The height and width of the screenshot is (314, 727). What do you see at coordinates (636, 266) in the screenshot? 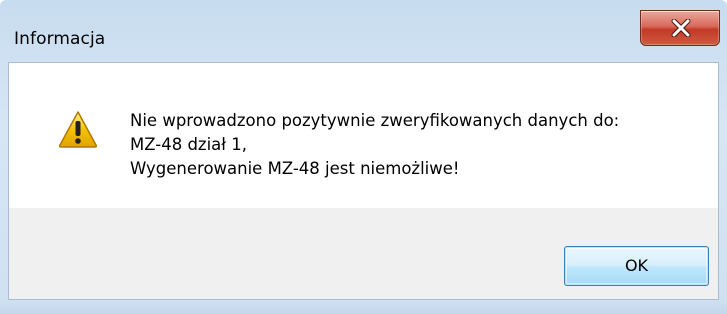
I see `ok-button: OK` at bounding box center [636, 266].